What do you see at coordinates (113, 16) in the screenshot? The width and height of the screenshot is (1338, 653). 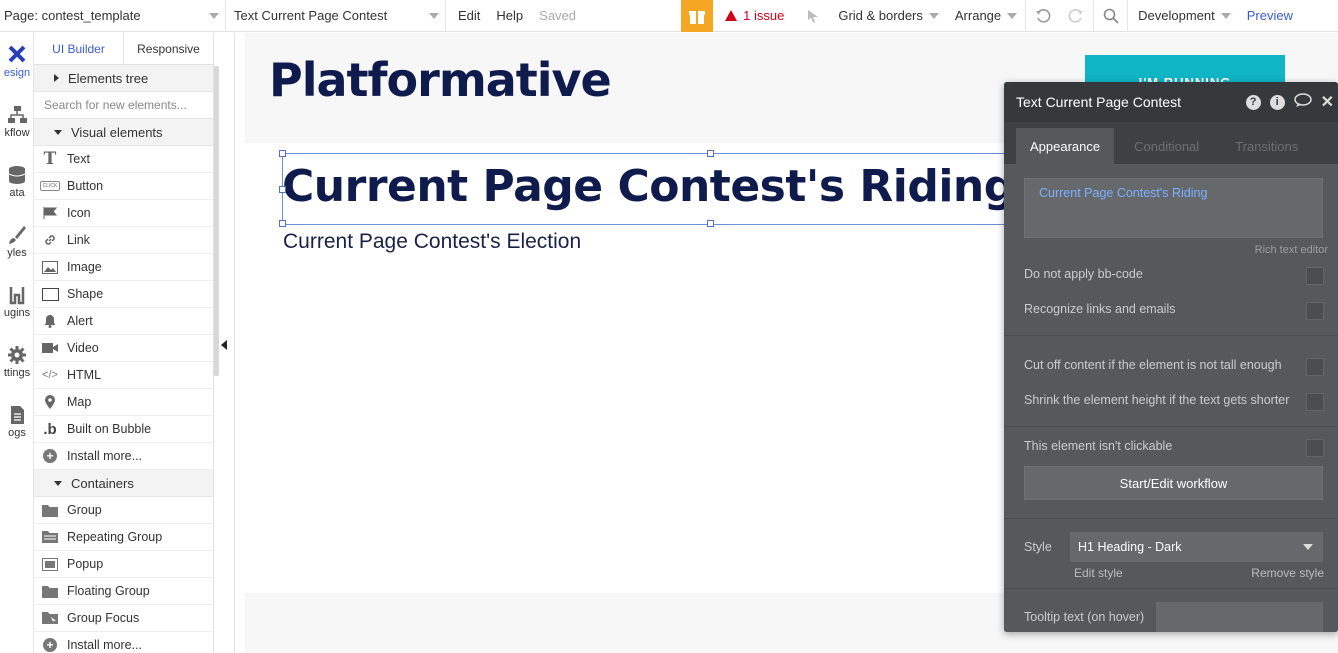 I see `page-select: Page: contest_template` at bounding box center [113, 16].